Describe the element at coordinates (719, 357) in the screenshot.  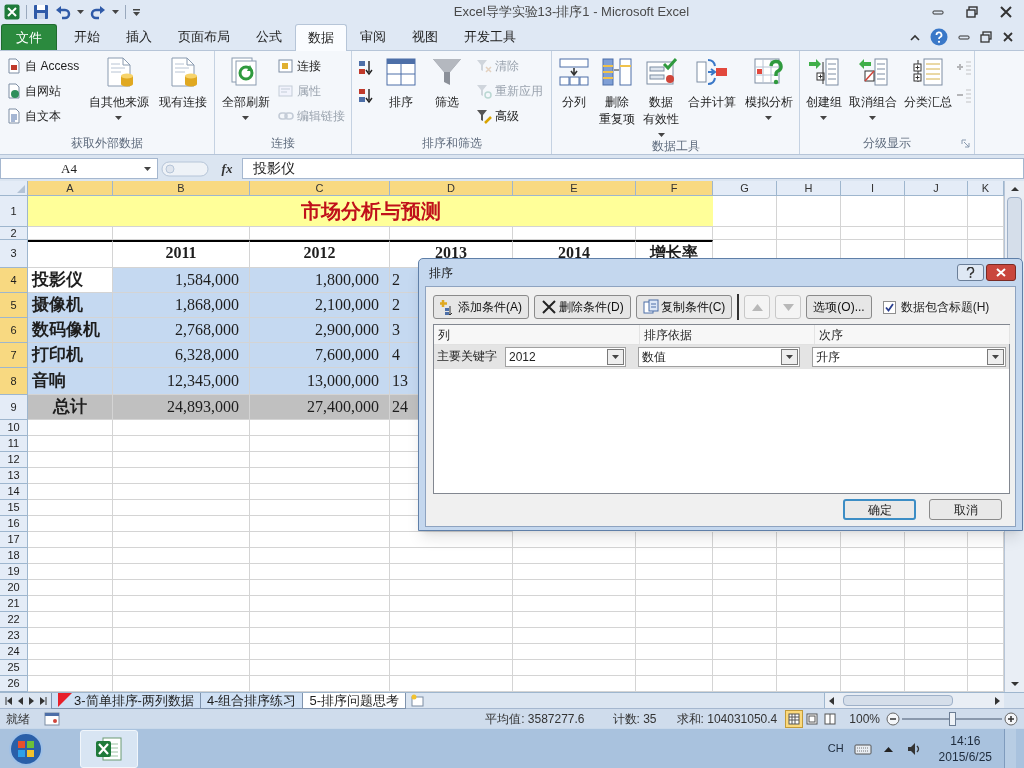
I see `dropdown-field: 数值` at that location.